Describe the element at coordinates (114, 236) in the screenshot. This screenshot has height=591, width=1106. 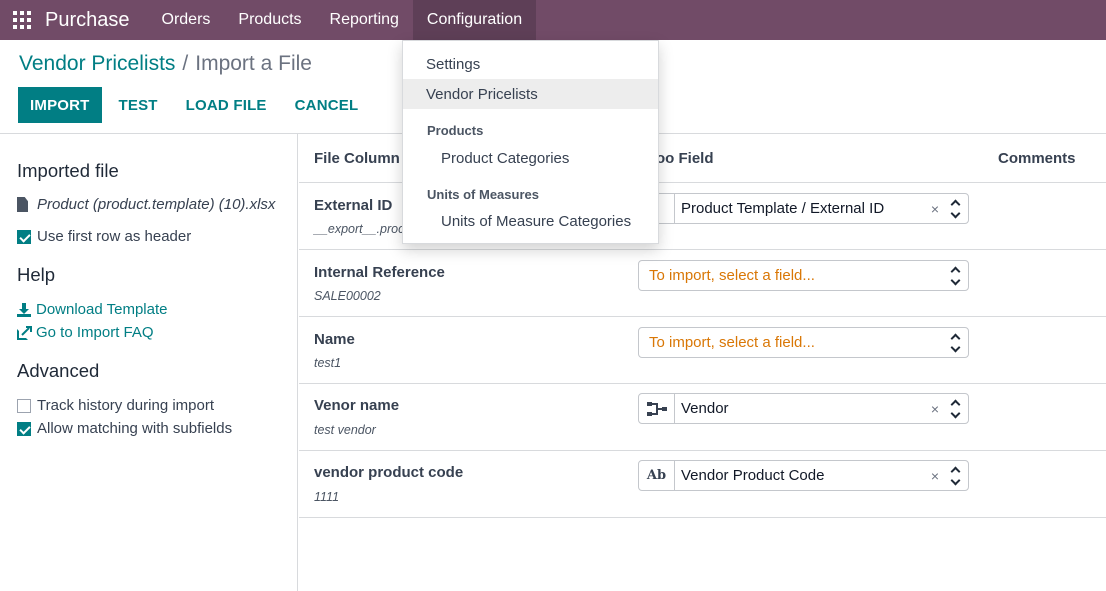
I see `use-header-label: Use first row as header` at that location.